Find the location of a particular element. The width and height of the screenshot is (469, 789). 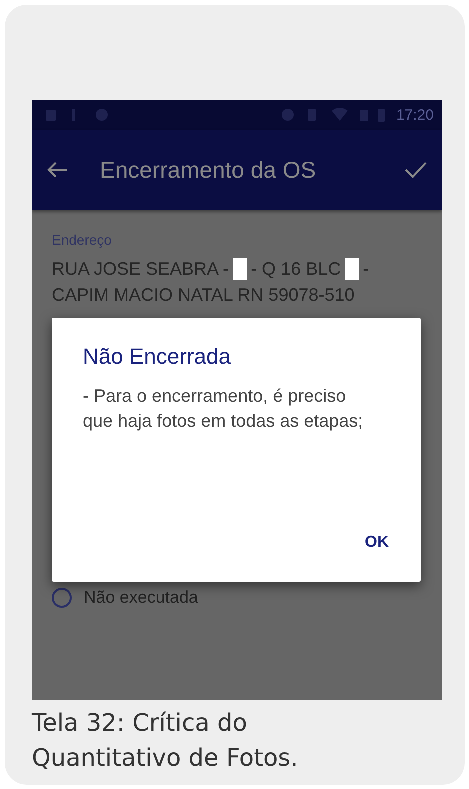

address-text: - is located at coordinates (366, 269).